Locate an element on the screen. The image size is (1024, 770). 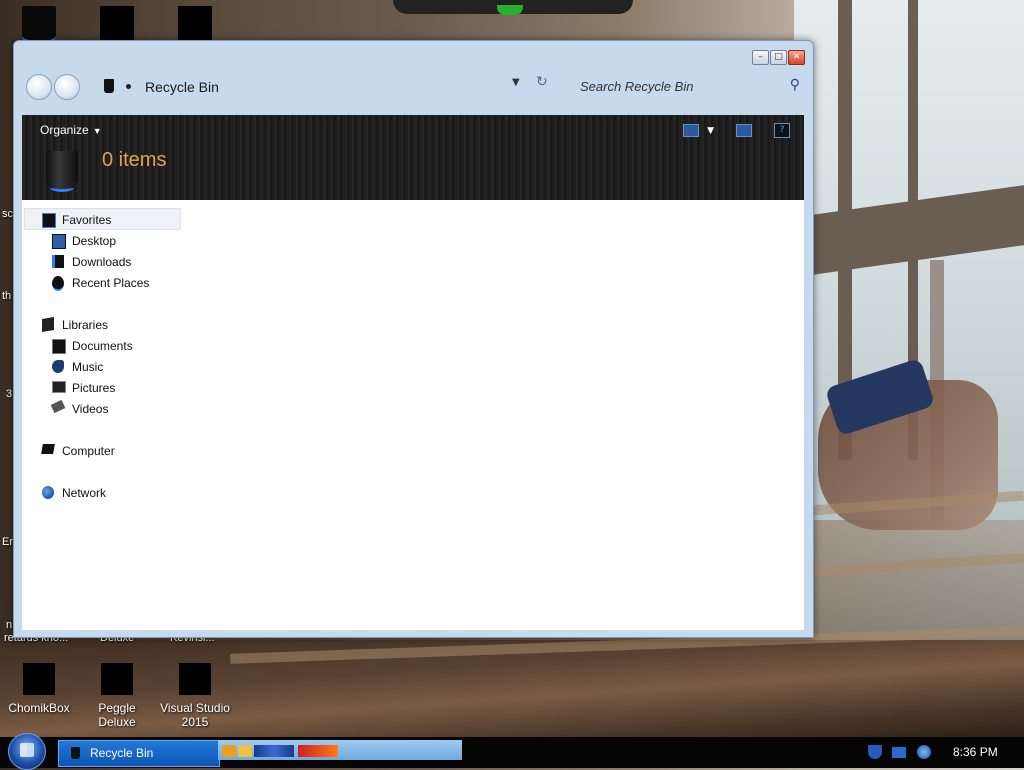
taskbar-item-recycle-bin: Recycle Bin is located at coordinates (139, 753).